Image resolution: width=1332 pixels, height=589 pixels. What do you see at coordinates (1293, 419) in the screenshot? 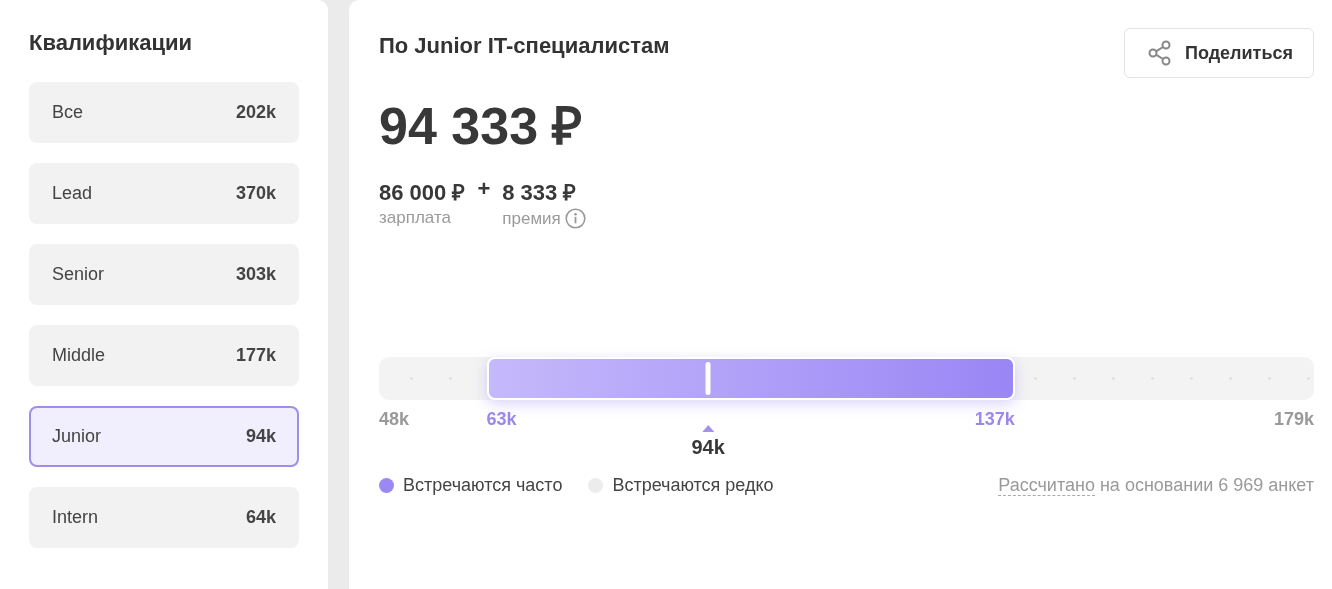
I see `scale-label: 179k` at bounding box center [1293, 419].